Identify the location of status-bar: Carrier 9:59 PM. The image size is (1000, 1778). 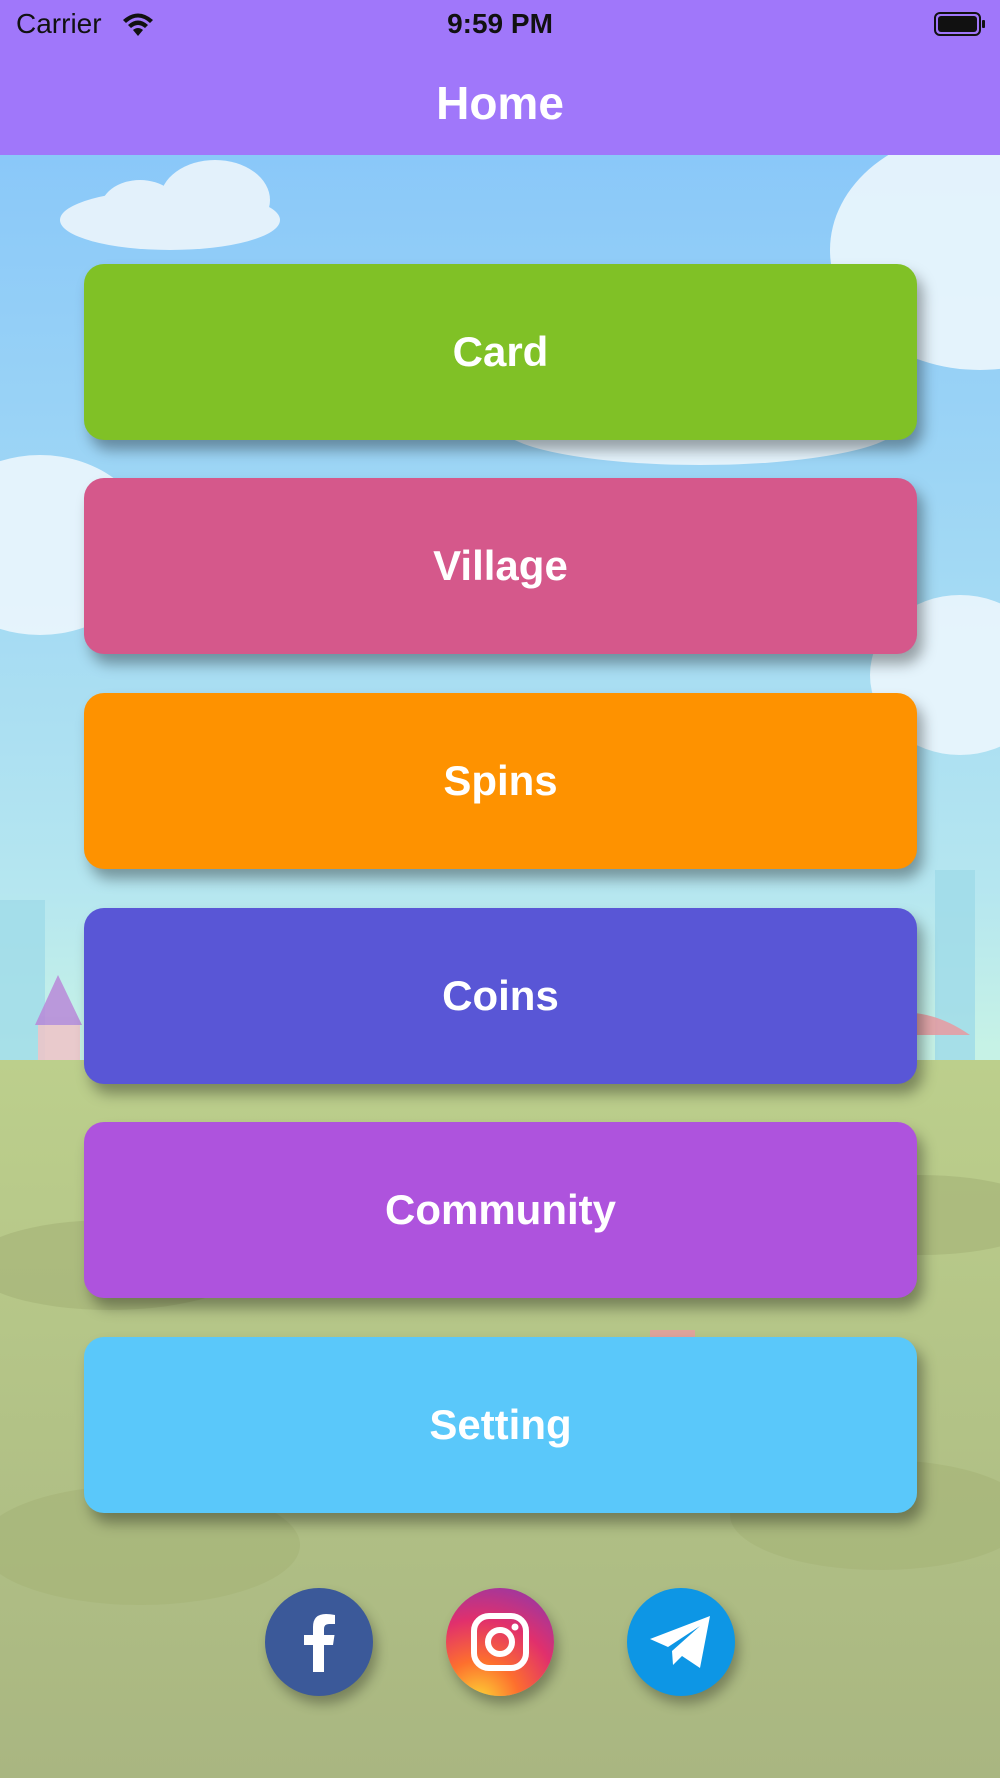
(500, 25).